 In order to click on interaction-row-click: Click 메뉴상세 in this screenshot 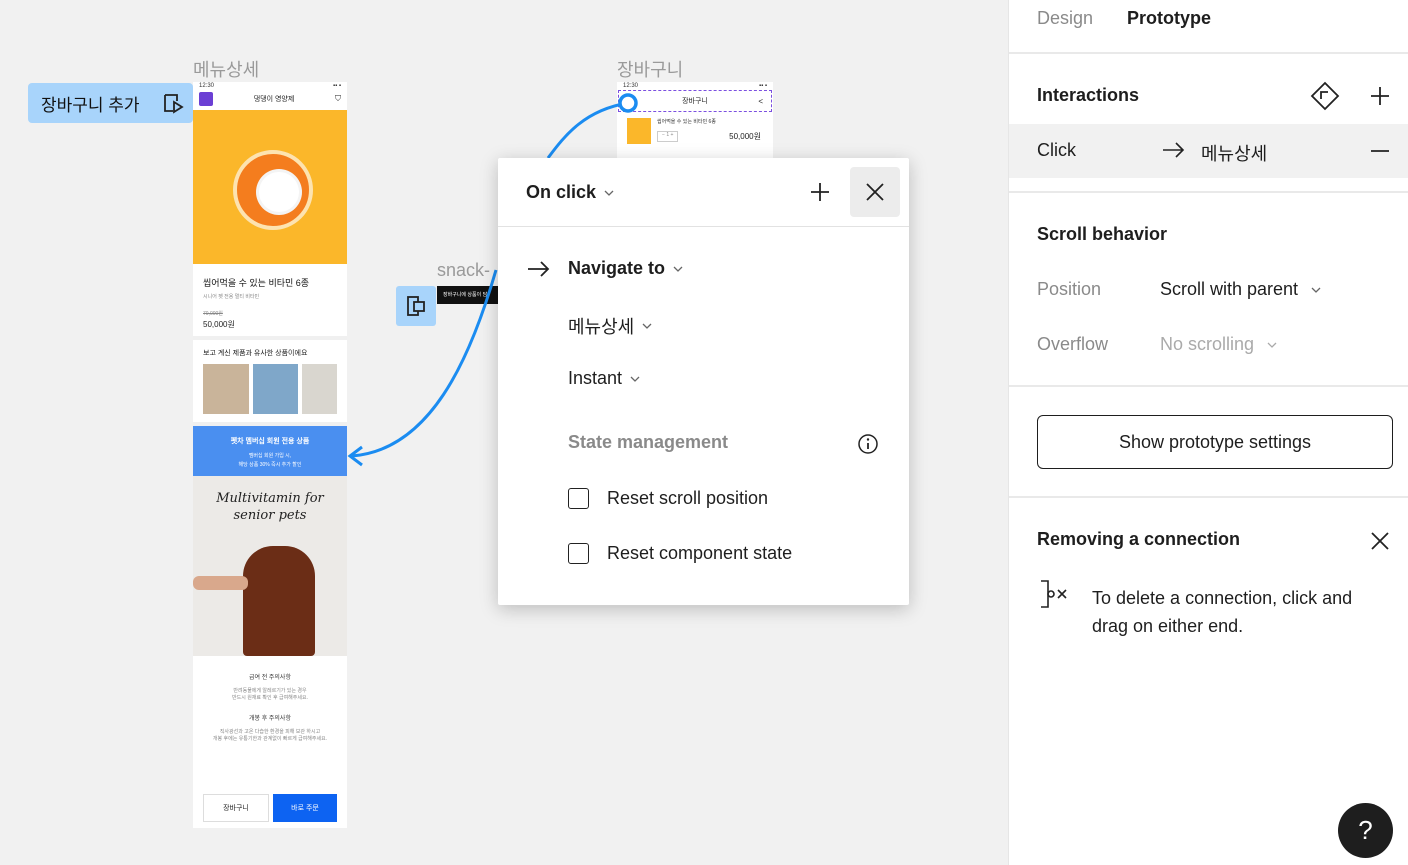, I will do `click(1208, 151)`.